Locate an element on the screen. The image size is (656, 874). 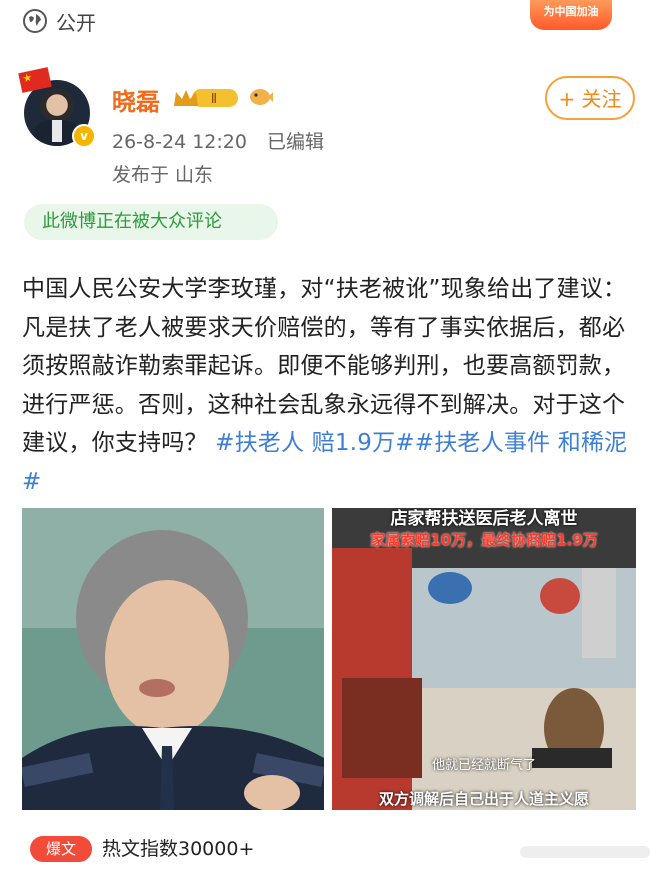
globe-icon is located at coordinates (35, 21).